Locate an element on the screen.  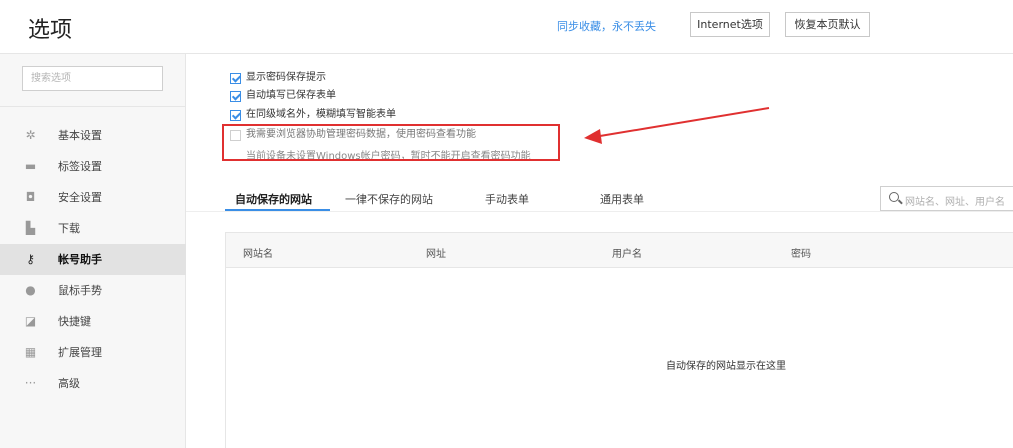
table-header: 网站名 网址 用户名 密码 is located at coordinates (619, 250).